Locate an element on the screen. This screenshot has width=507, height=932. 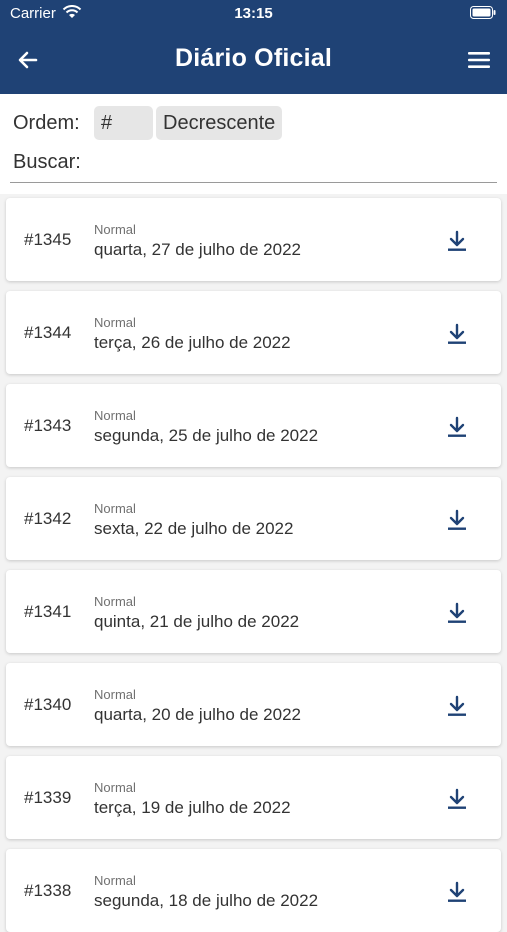
edition-date: sexta, 22 de julho de 2022 is located at coordinates (194, 528).